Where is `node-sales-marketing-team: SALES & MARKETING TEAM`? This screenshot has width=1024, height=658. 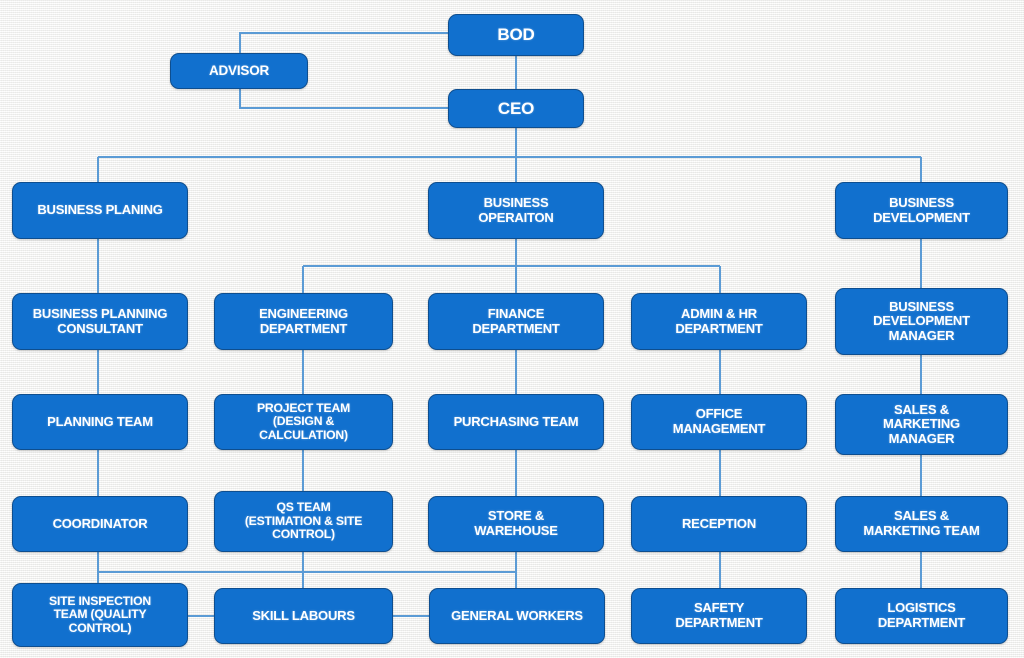 node-sales-marketing-team: SALES & MARKETING TEAM is located at coordinates (921, 524).